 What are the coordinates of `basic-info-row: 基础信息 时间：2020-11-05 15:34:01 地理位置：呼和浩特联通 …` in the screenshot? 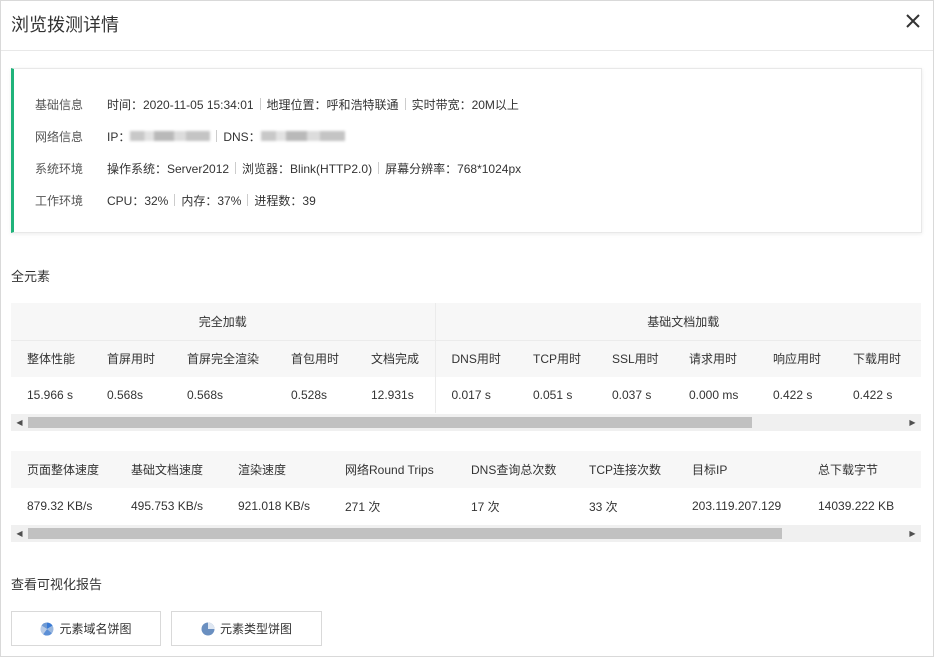 It's located at (277, 104).